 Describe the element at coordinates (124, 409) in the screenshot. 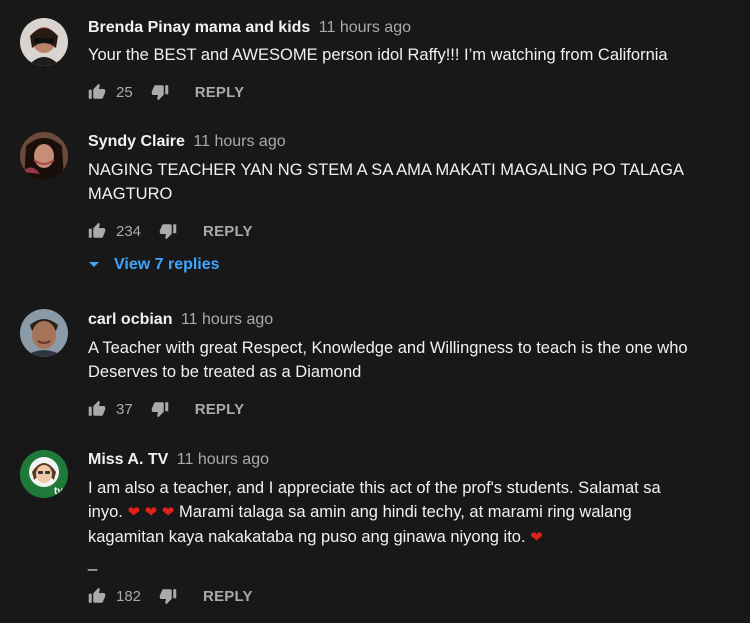

I see `like-count: 37` at that location.